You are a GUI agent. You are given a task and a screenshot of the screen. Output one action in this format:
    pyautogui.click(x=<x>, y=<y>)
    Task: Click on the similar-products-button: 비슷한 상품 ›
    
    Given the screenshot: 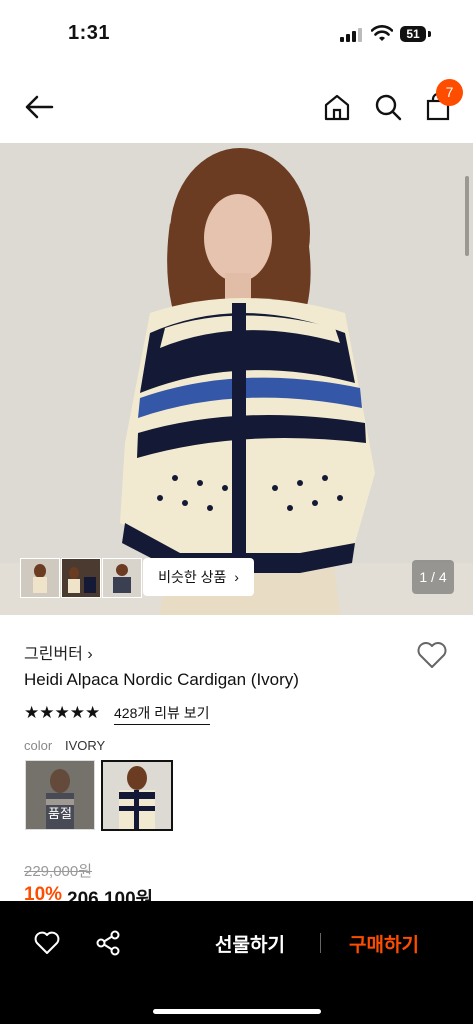 What is the action you would take?
    pyautogui.click(x=198, y=577)
    